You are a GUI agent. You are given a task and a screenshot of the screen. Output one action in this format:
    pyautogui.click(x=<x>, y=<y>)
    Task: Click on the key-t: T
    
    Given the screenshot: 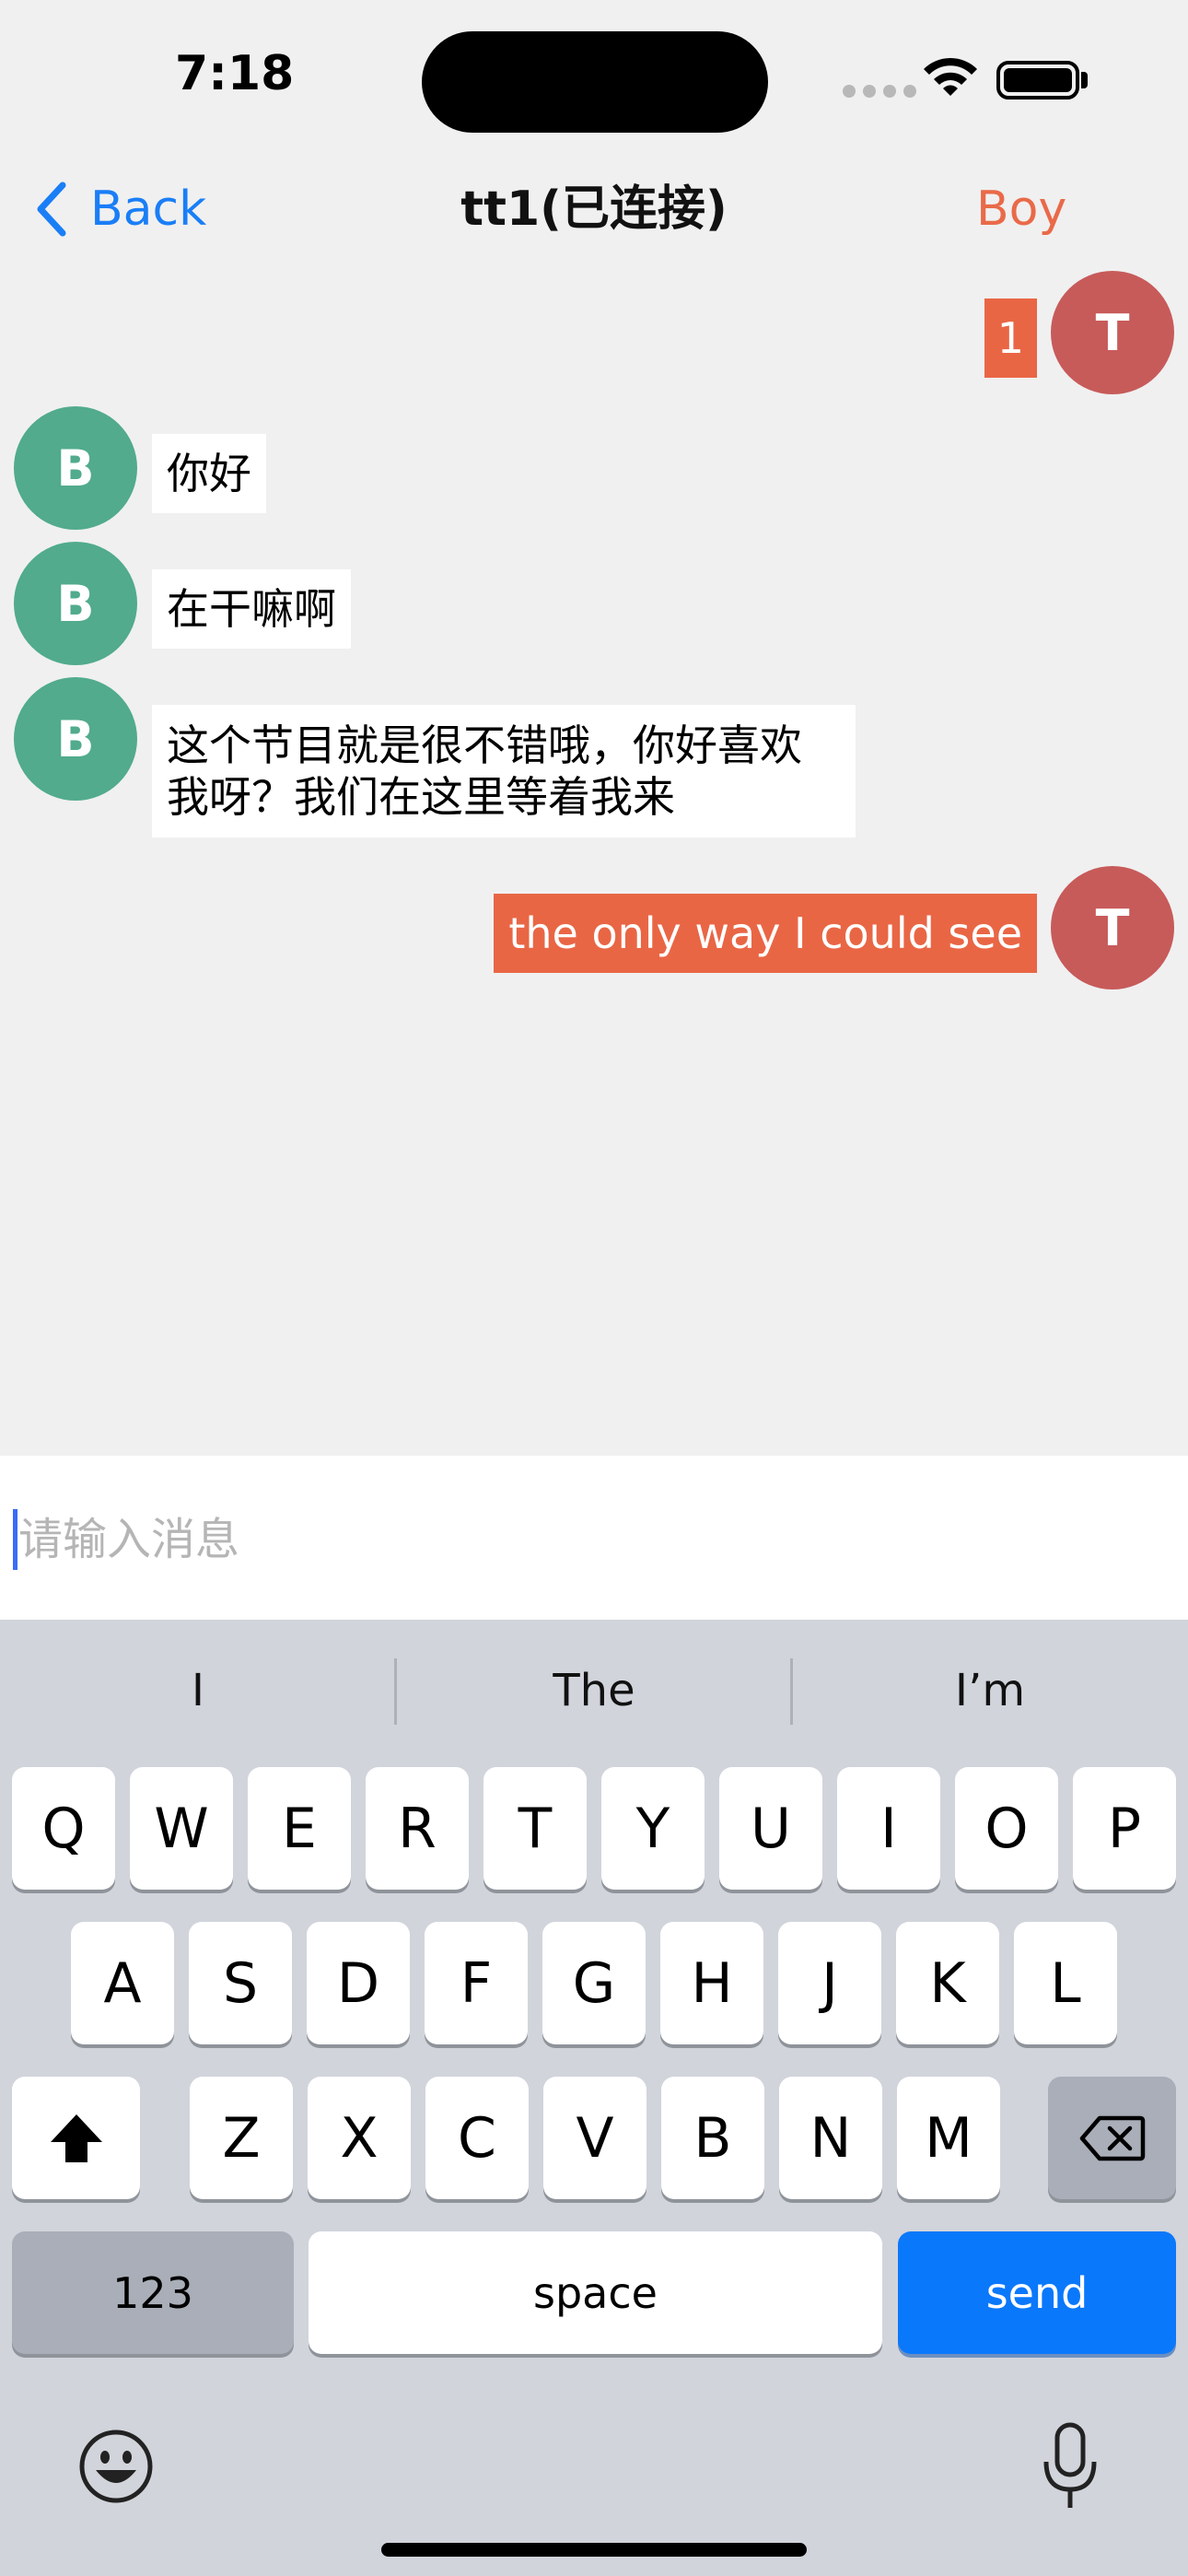 What is the action you would take?
    pyautogui.click(x=535, y=1828)
    